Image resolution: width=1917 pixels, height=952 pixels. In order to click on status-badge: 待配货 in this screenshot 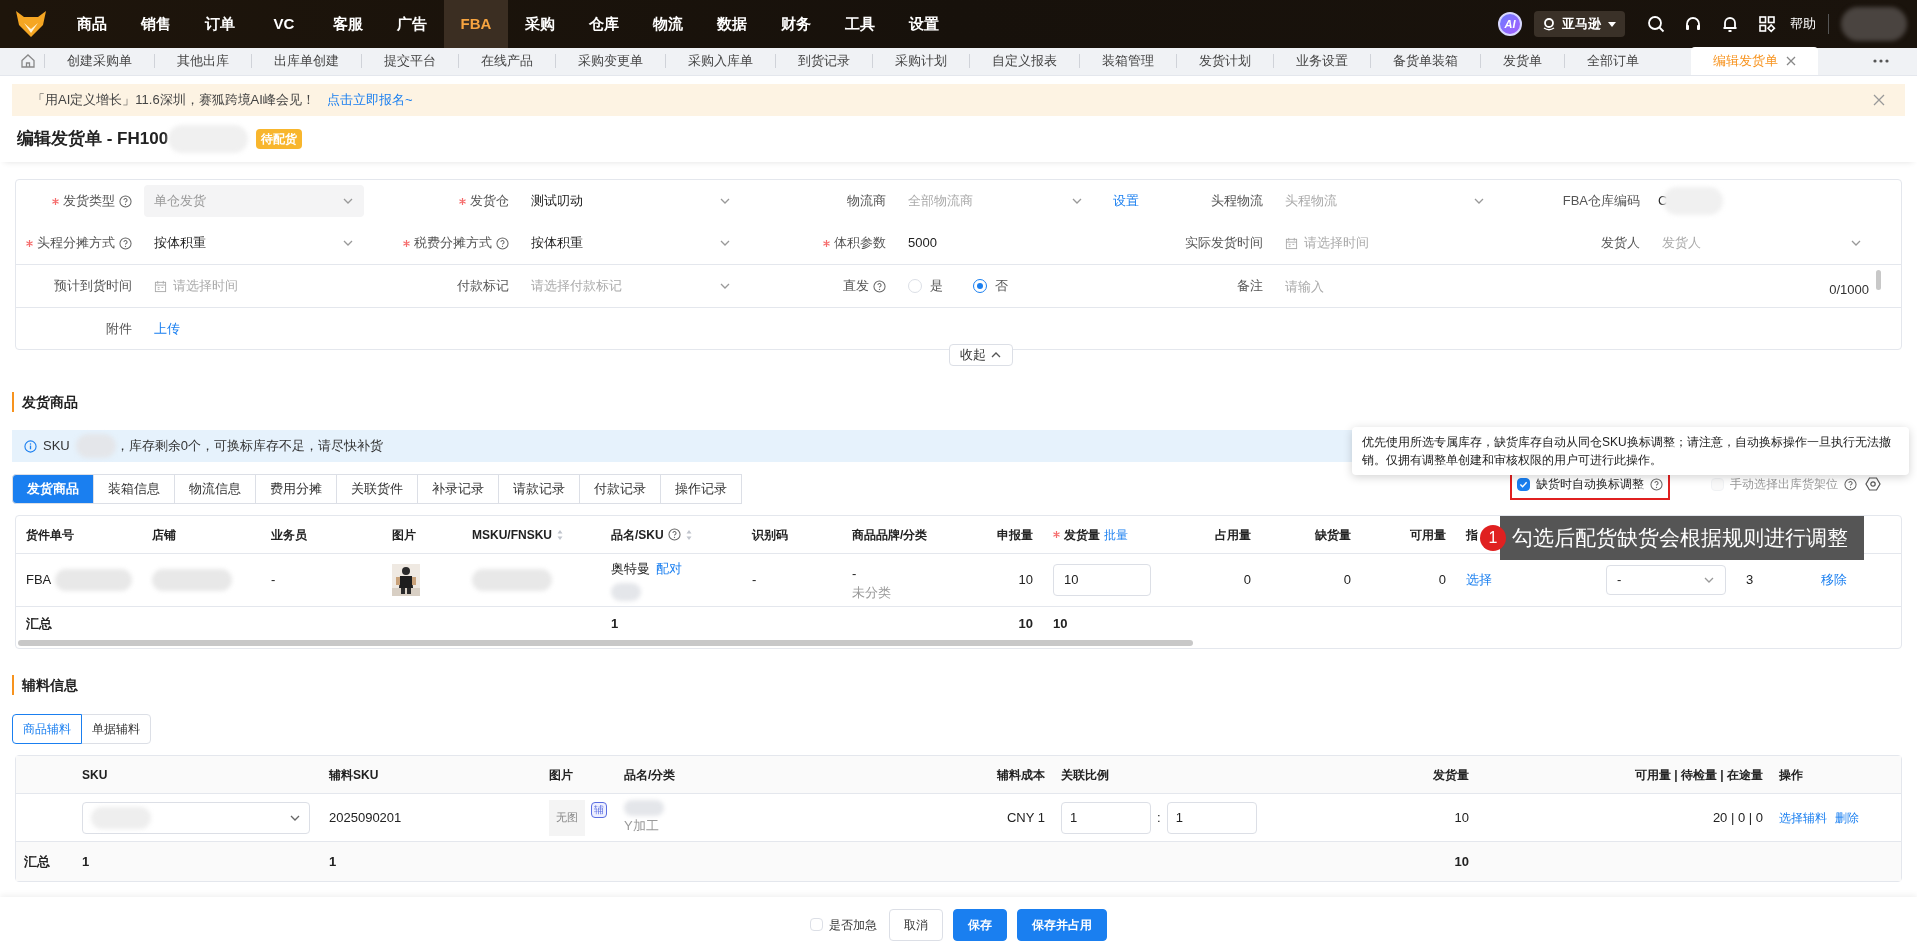, I will do `click(279, 139)`.